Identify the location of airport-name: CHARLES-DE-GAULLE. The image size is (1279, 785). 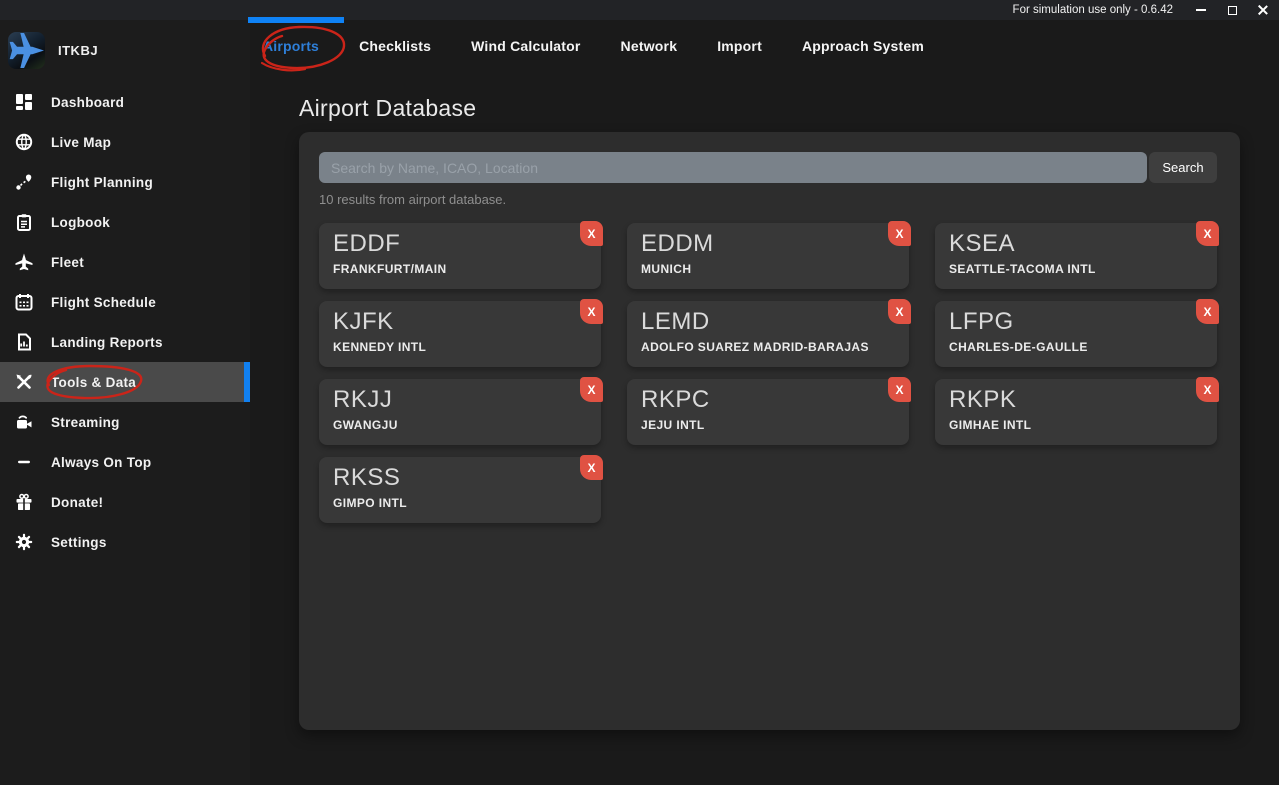
(1018, 346).